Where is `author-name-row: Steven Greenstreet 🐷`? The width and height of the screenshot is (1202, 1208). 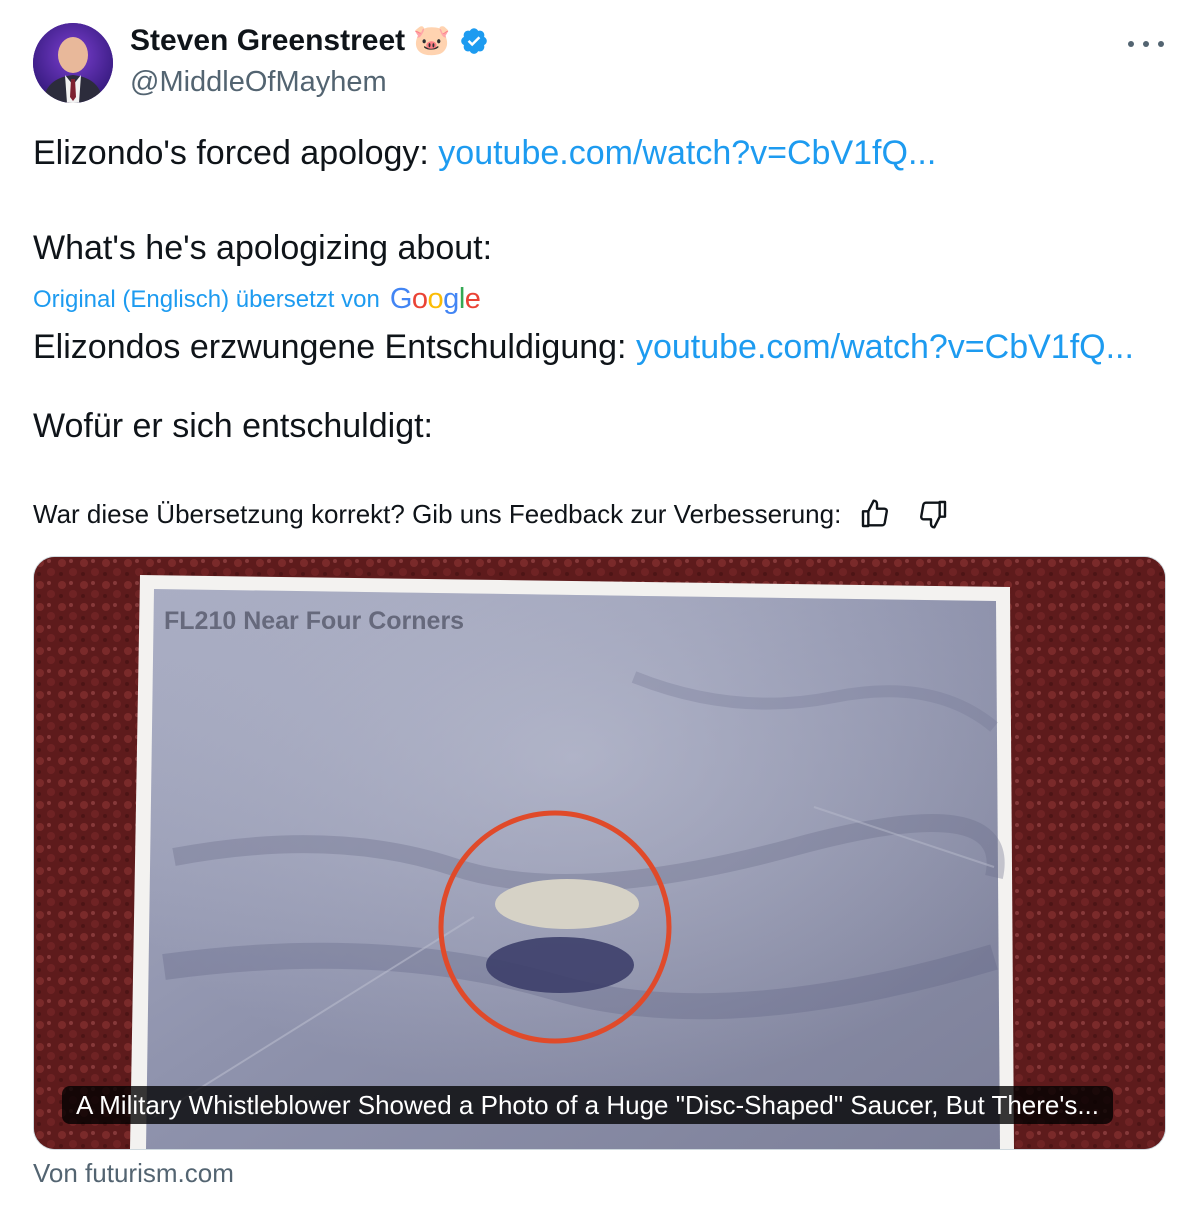
author-name-row: Steven Greenstreet 🐷 is located at coordinates (309, 41).